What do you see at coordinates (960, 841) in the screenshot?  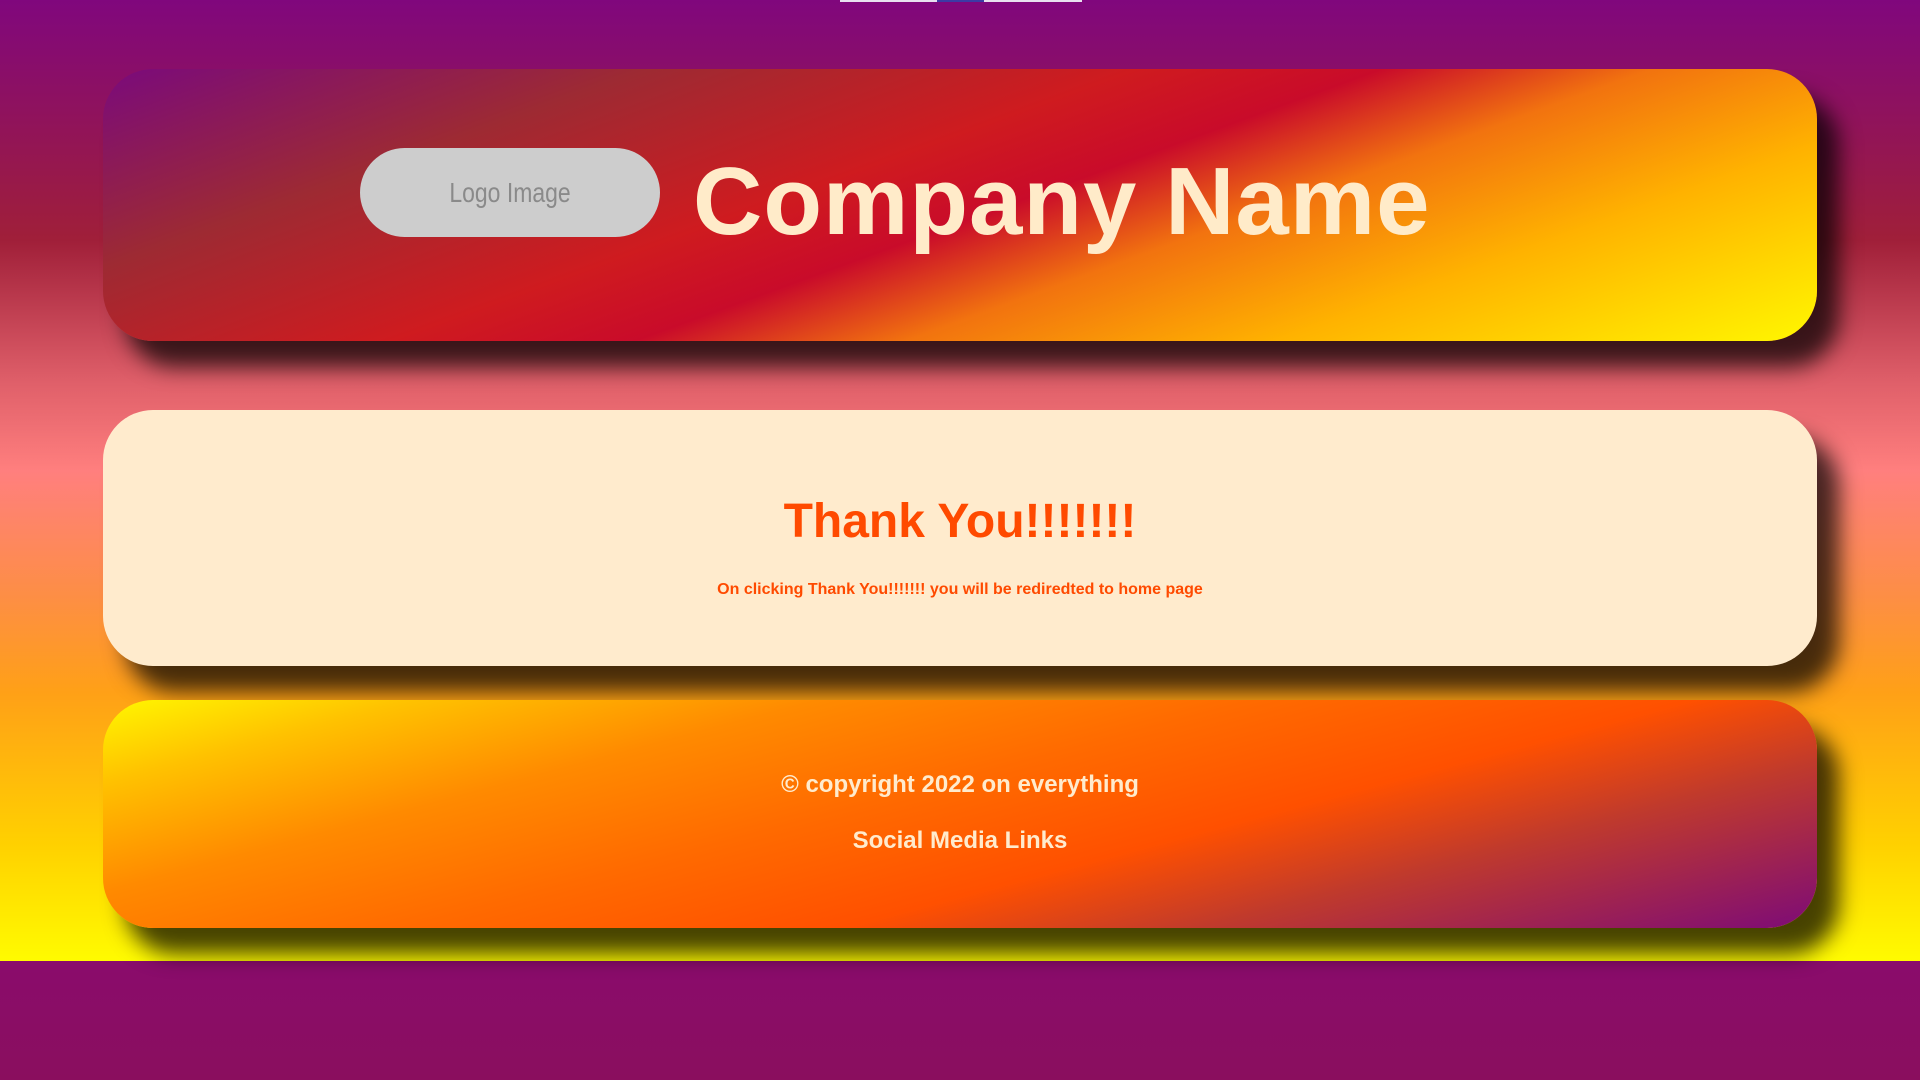 I see `social-media-links: Social Media Links` at bounding box center [960, 841].